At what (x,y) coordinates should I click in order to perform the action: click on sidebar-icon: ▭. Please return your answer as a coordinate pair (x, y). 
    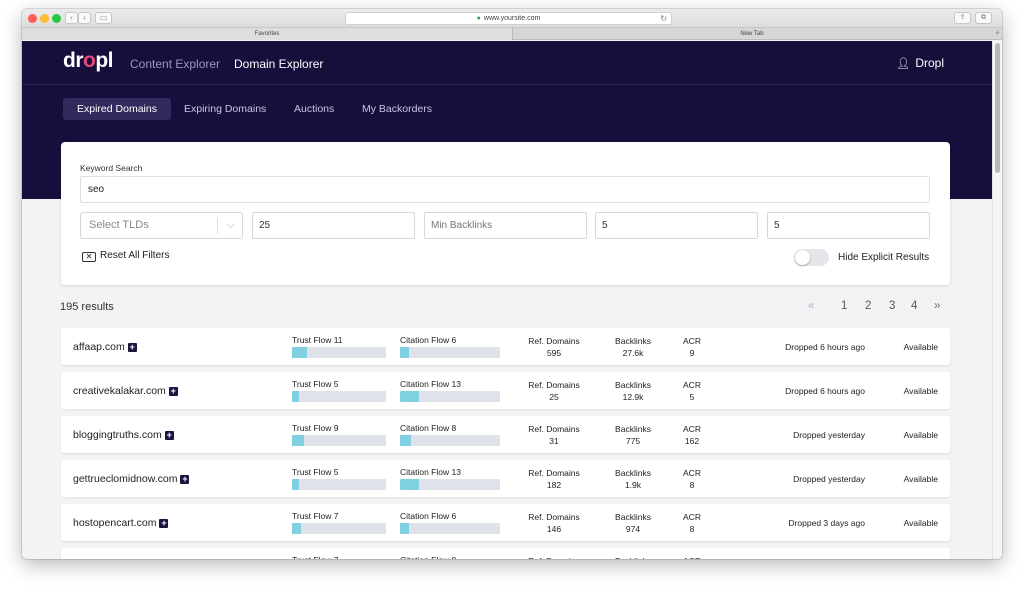
    Looking at the image, I should click on (103, 18).